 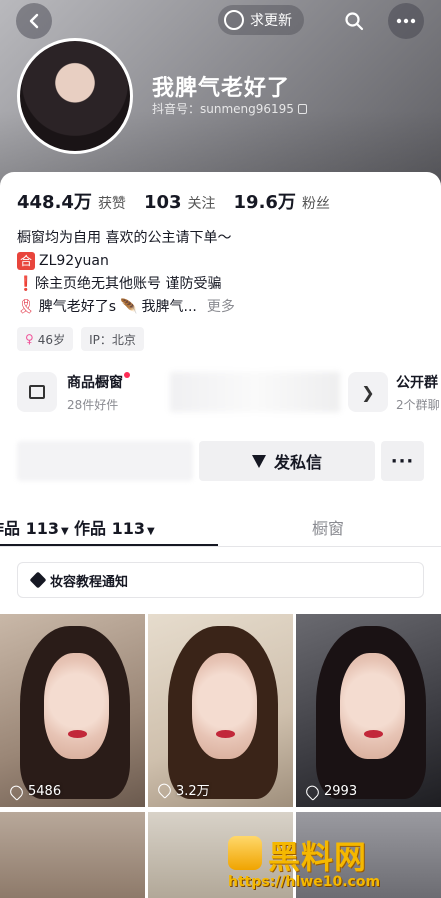 I want to click on ip-text: IP：北京, so click(x=112, y=339).